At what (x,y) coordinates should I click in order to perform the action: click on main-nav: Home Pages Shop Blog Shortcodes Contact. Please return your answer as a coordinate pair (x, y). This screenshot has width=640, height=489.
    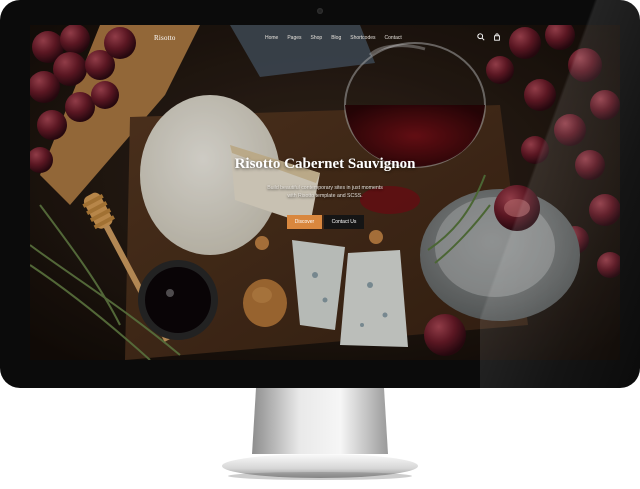
    Looking at the image, I should click on (333, 38).